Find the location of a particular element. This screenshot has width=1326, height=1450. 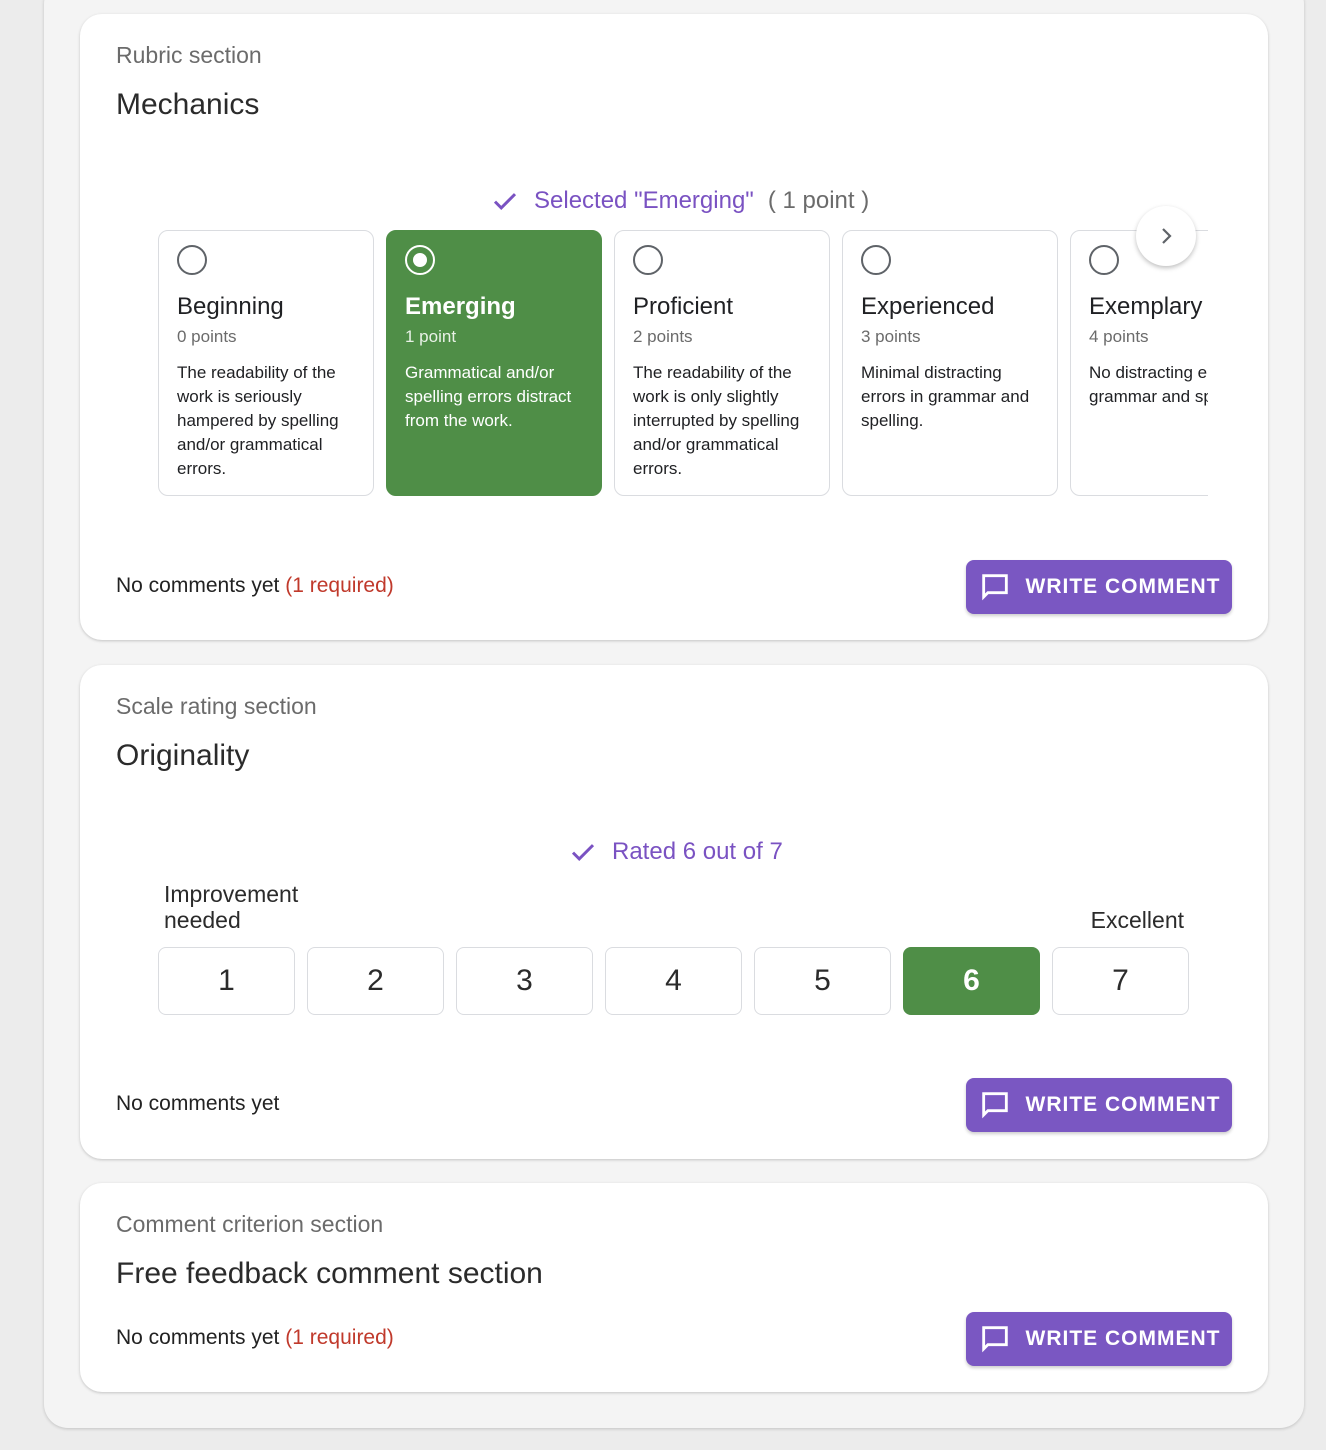

rating-status-text: Rated 6 out of 7 is located at coordinates (697, 851).